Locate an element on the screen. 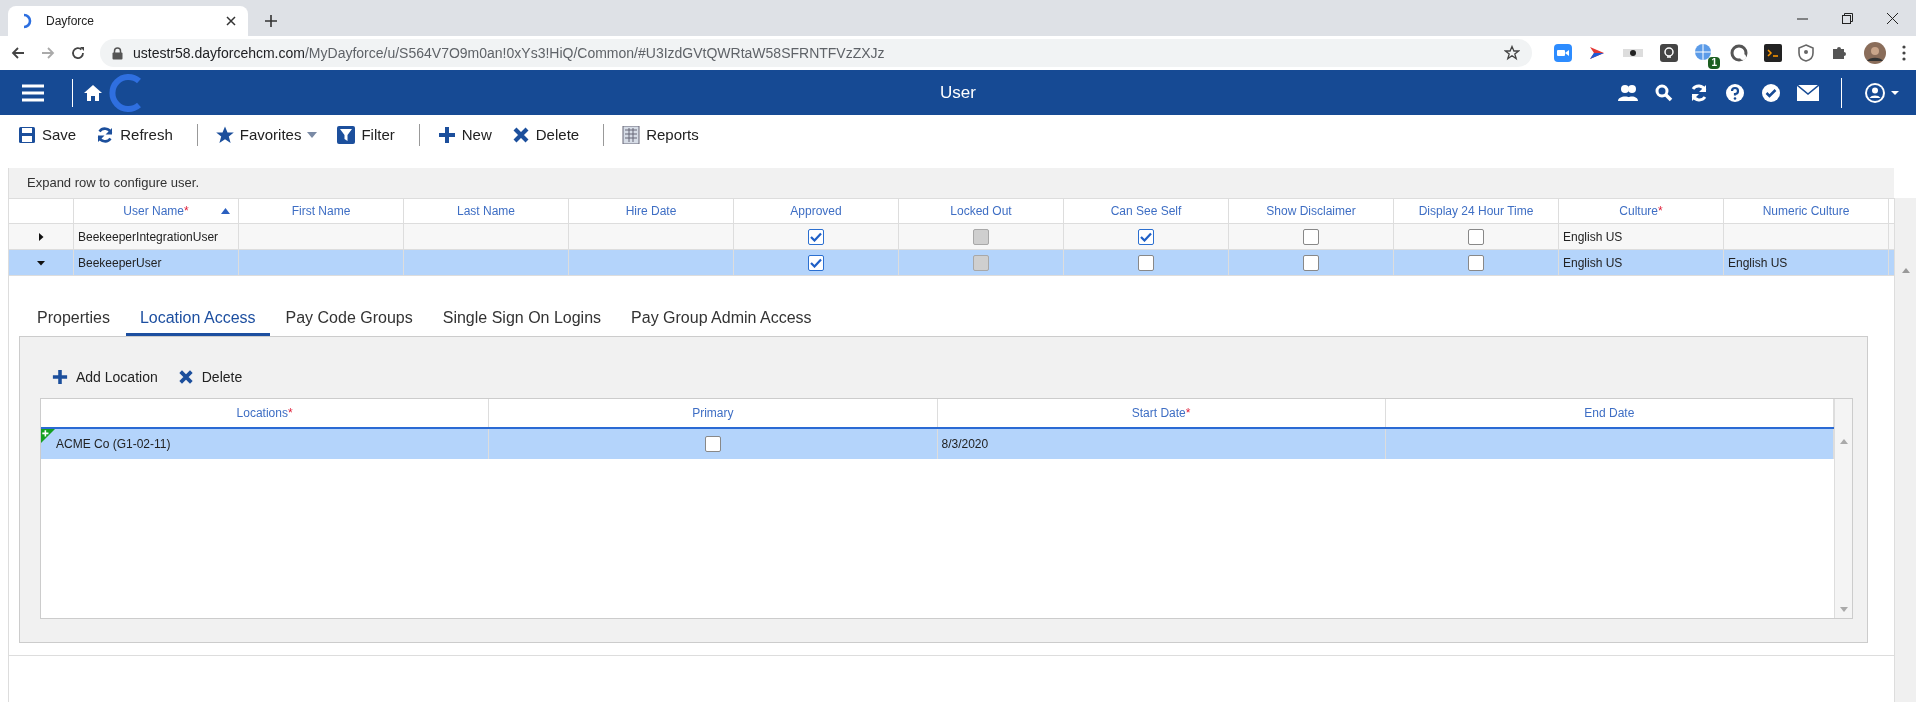 This screenshot has width=1916, height=702. puzzle-icon is located at coordinates (1839, 53).